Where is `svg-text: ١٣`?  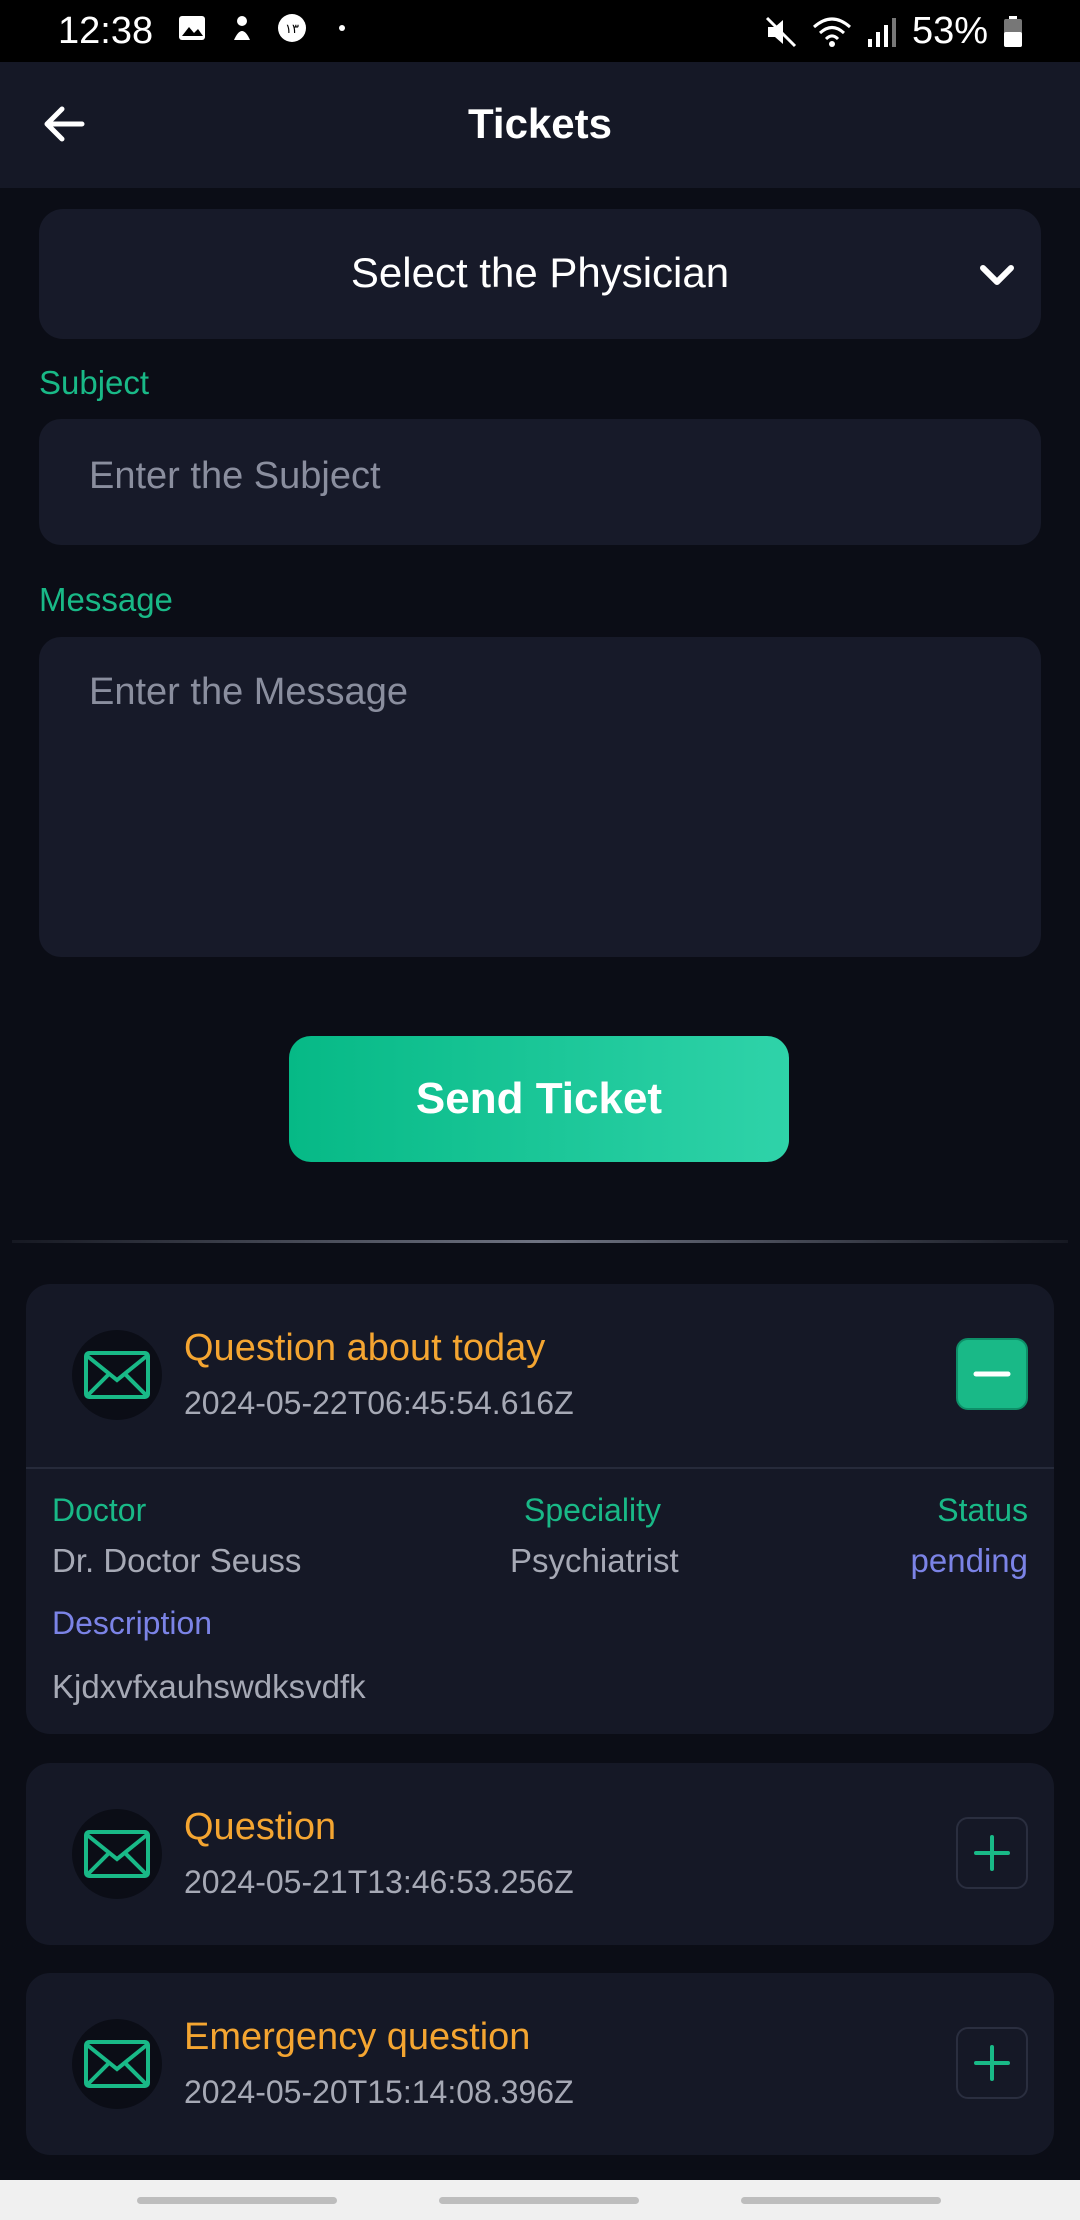 svg-text: ١٣ is located at coordinates (292, 29).